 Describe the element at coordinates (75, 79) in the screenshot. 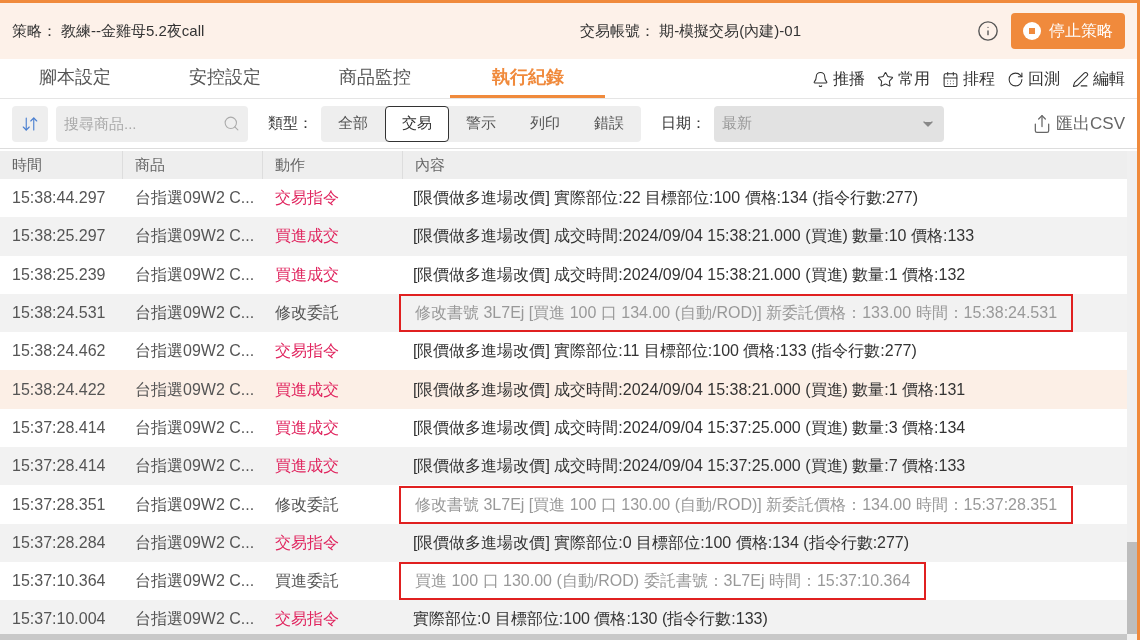

I see `tab: 腳本設定` at that location.